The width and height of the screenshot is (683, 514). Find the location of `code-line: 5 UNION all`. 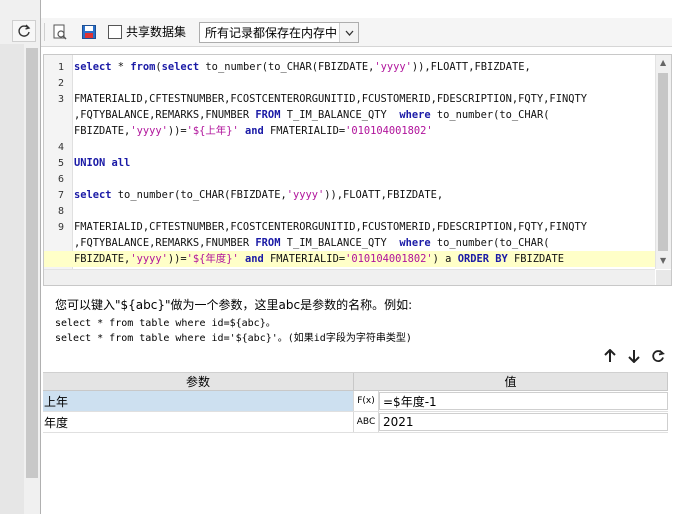

code-line: 5 UNION all is located at coordinates (349, 163).